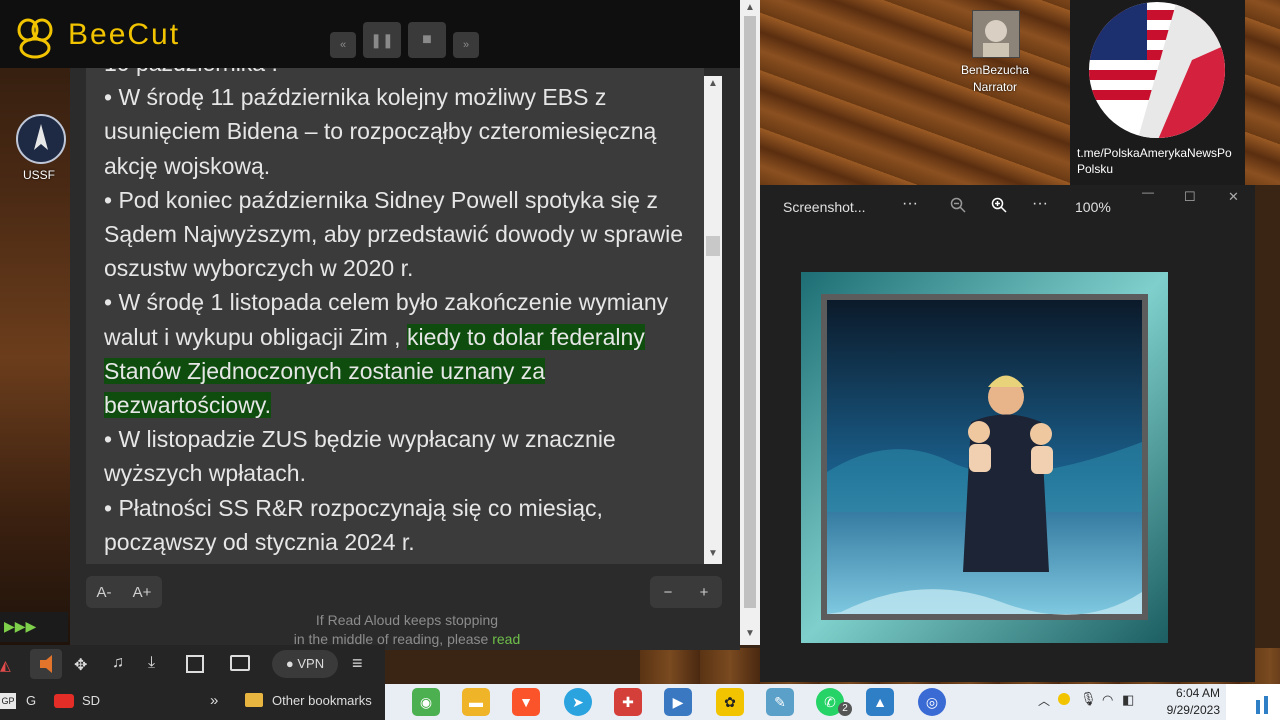 This screenshot has width=1280, height=720. What do you see at coordinates (343, 45) in the screenshot?
I see `rewind-button: «` at bounding box center [343, 45].